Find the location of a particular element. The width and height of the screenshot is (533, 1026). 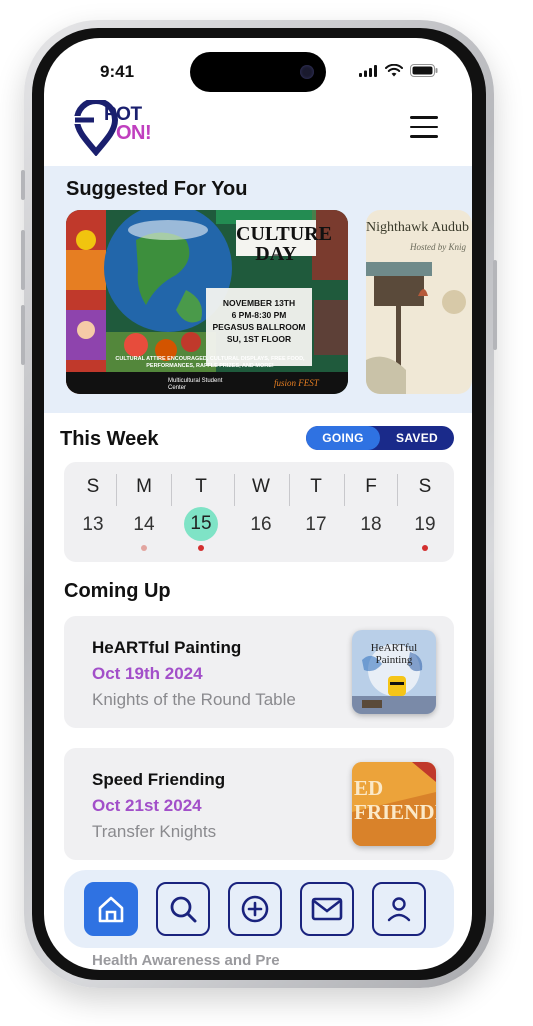

nav-mail-button is located at coordinates (327, 909).